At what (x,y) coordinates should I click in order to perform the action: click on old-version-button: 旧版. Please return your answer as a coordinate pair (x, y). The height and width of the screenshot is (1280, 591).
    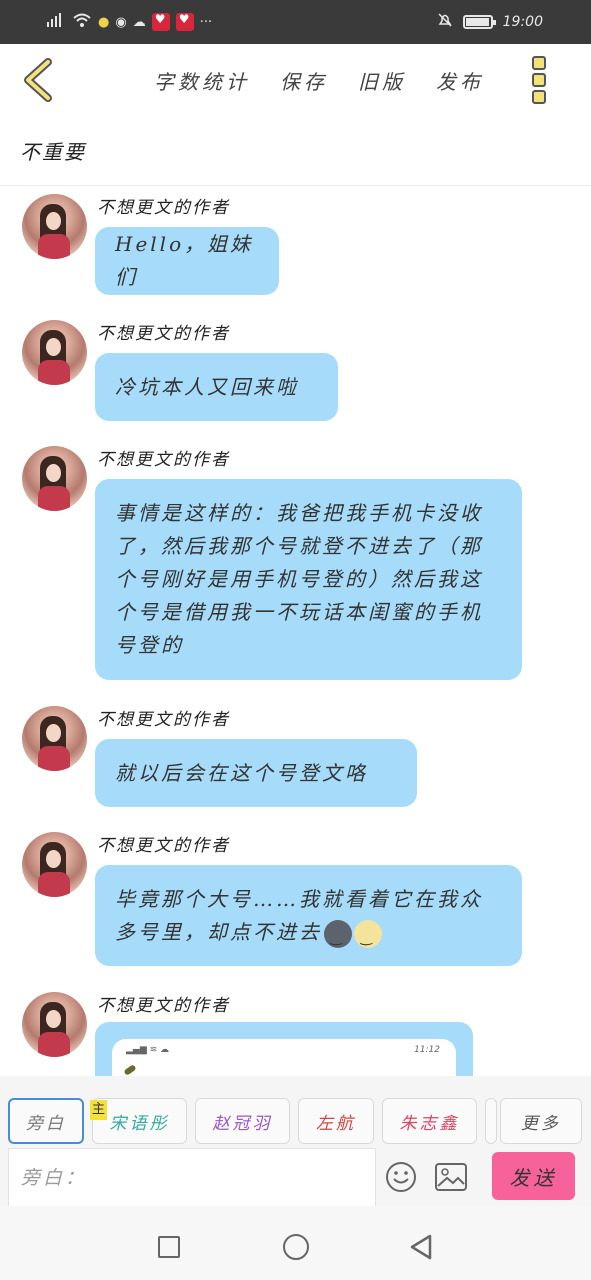
    Looking at the image, I should click on (382, 80).